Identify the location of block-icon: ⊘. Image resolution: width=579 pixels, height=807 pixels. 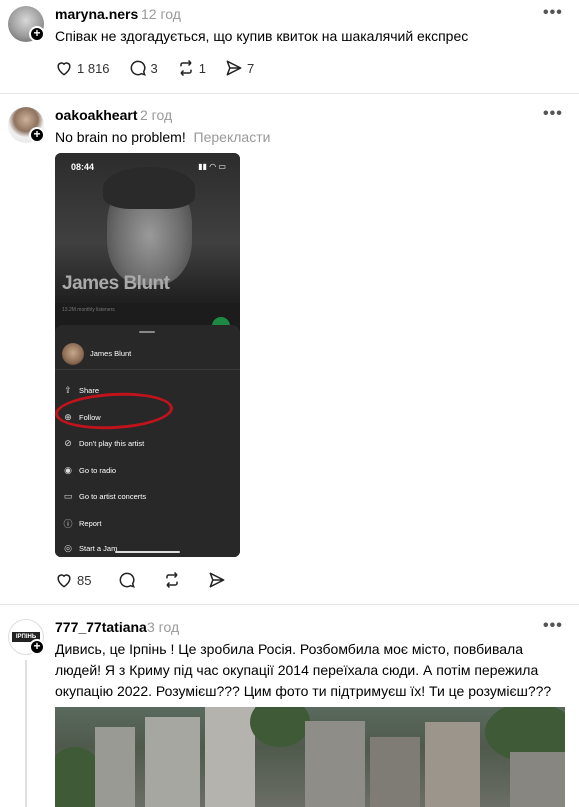
(68, 442).